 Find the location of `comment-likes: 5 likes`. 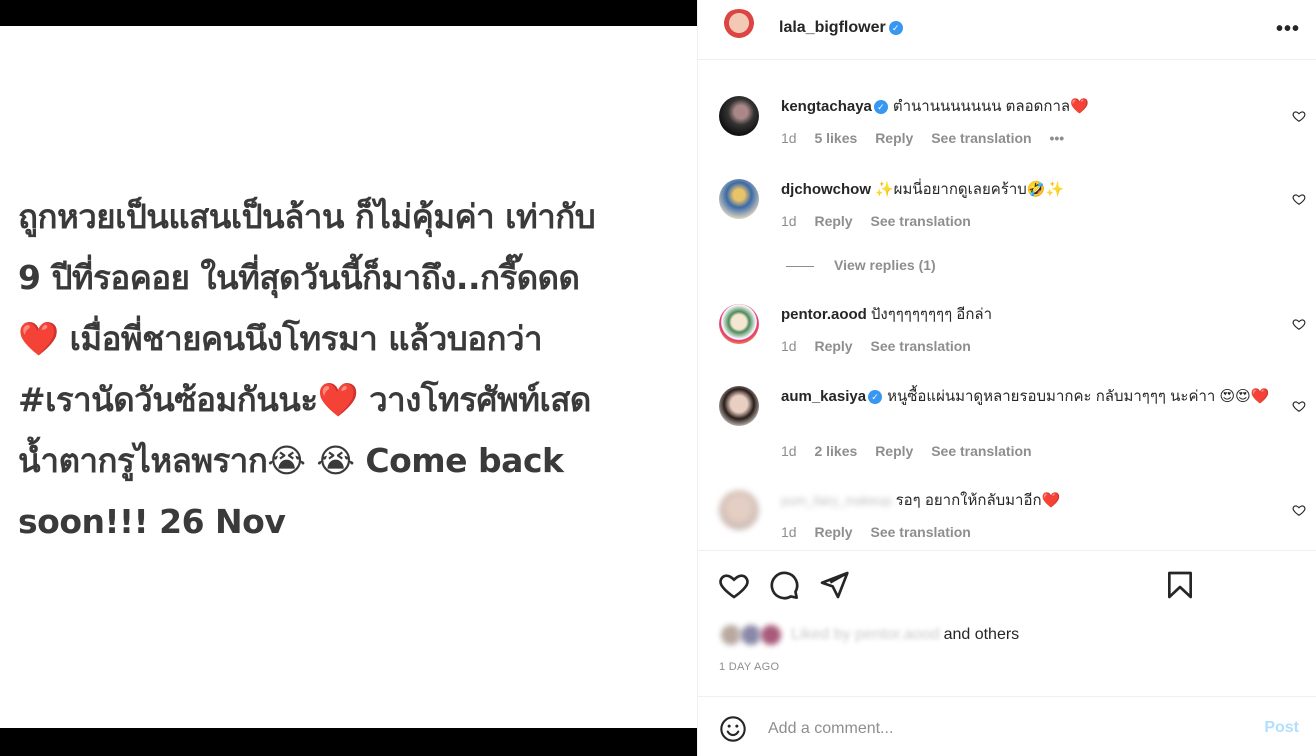

comment-likes: 5 likes is located at coordinates (835, 138).